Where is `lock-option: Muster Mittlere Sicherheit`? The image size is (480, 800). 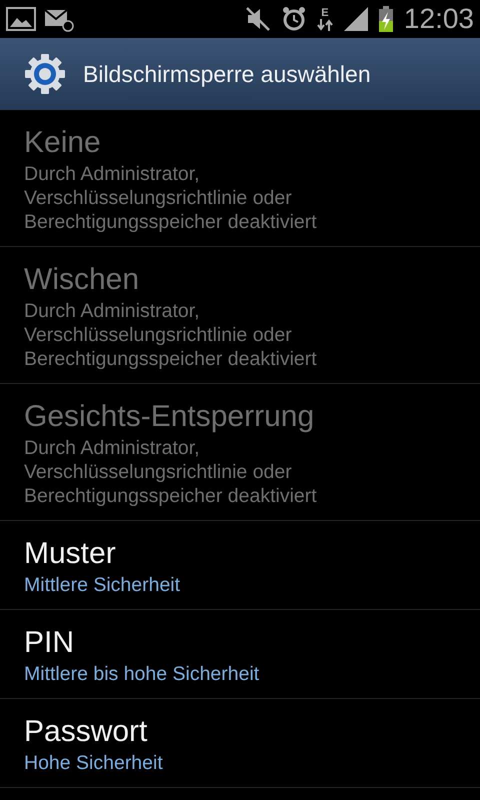 lock-option: Muster Mittlere Sicherheit is located at coordinates (240, 565).